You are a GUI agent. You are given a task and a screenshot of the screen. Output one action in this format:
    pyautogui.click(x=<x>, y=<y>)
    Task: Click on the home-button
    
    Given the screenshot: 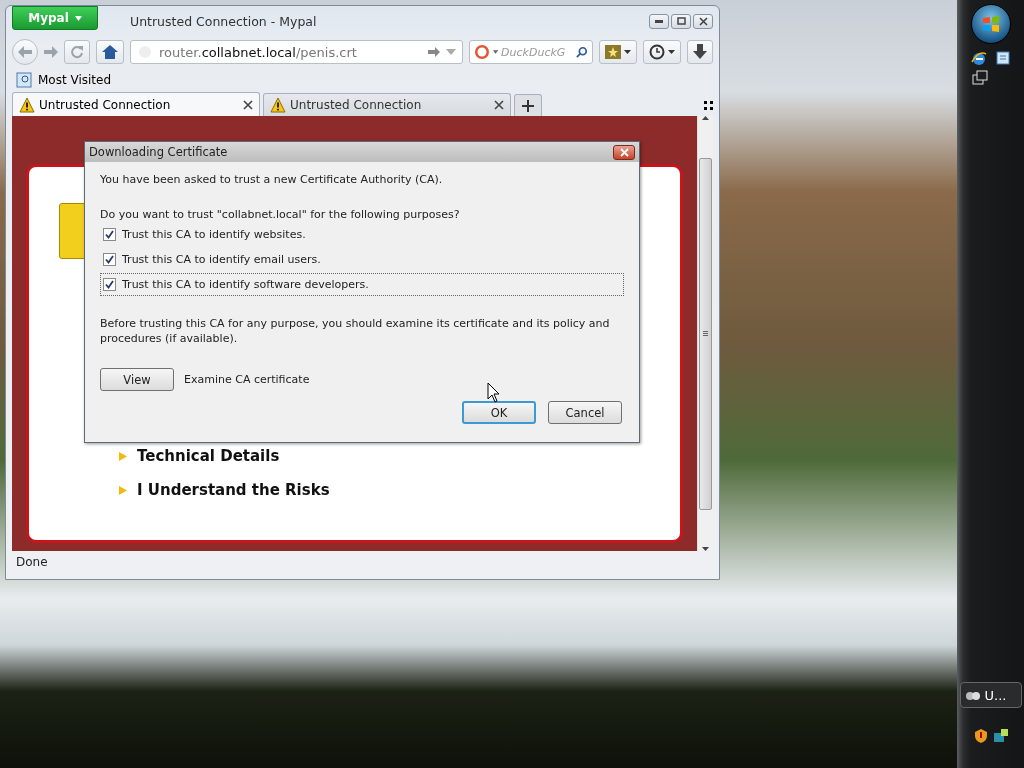 What is the action you would take?
    pyautogui.click(x=110, y=52)
    